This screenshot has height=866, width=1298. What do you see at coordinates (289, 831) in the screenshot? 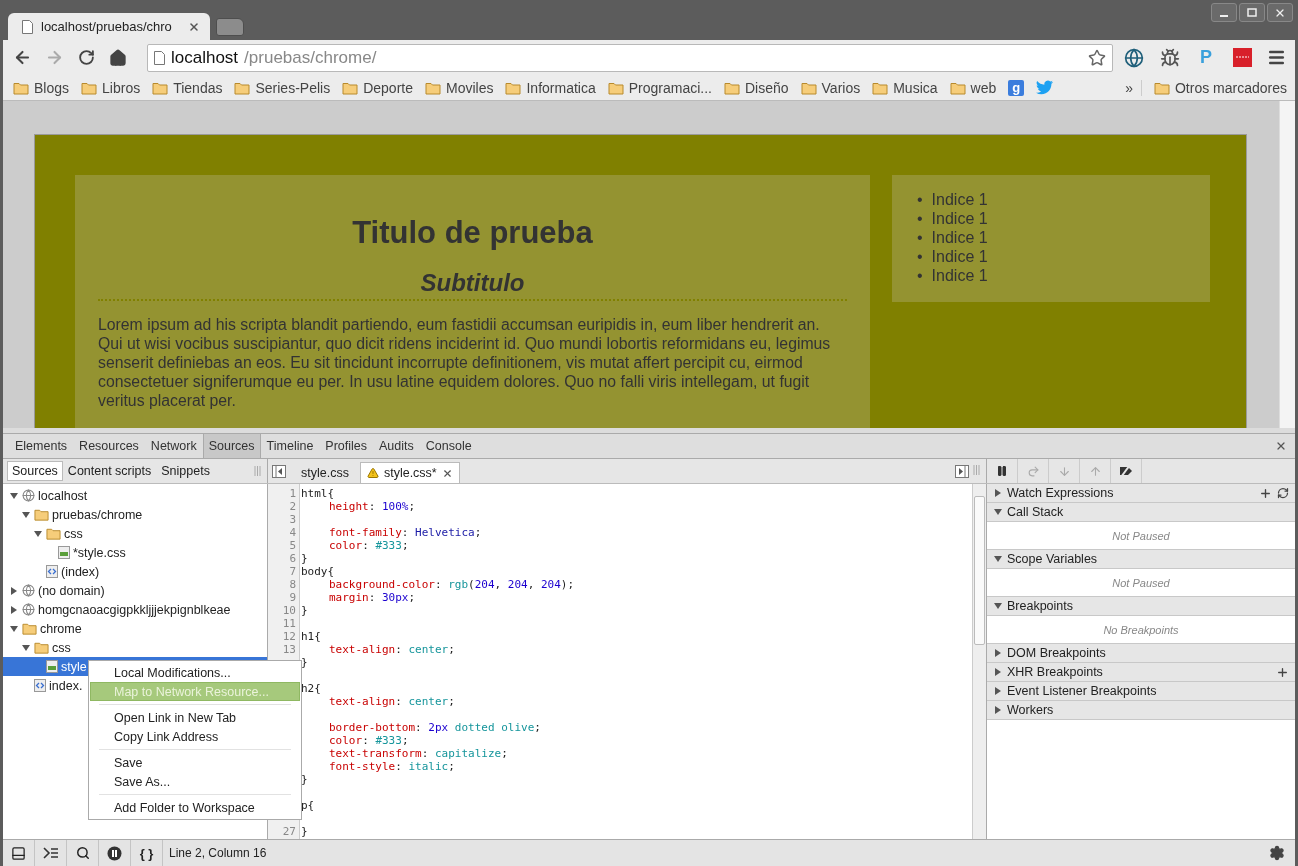
I see `line-number: 27` at bounding box center [289, 831].